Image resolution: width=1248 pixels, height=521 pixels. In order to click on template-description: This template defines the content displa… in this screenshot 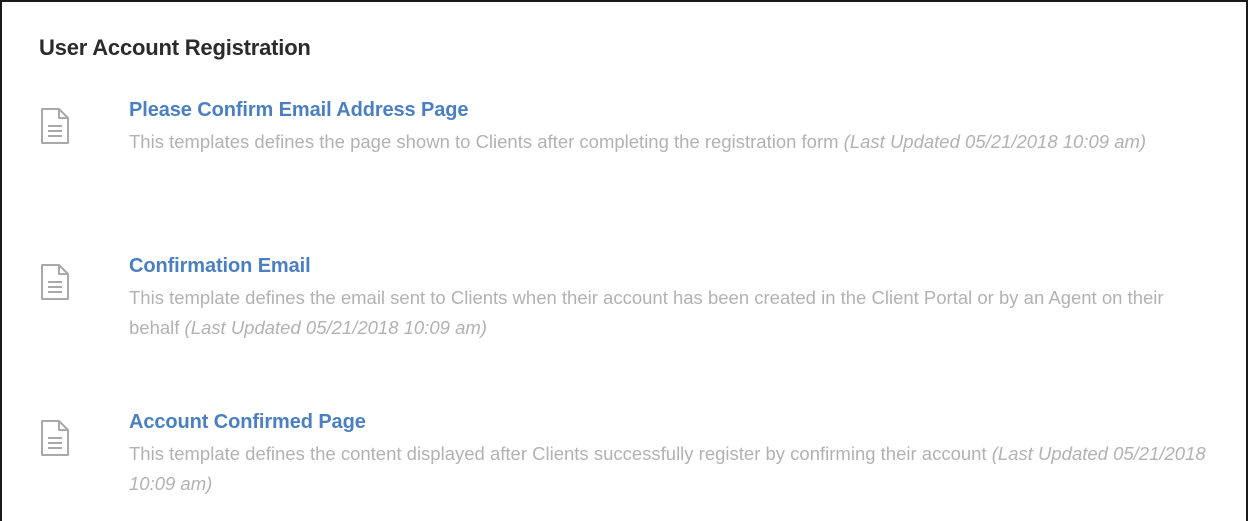, I will do `click(669, 469)`.